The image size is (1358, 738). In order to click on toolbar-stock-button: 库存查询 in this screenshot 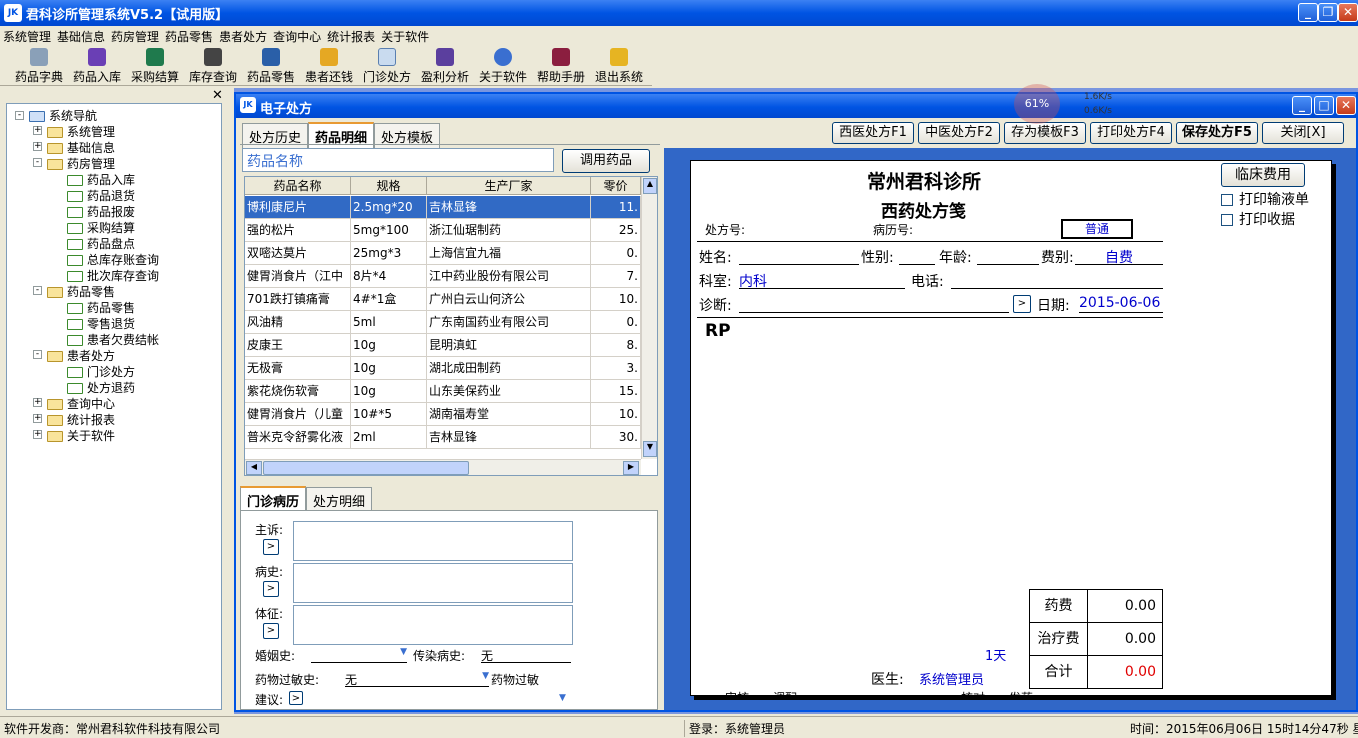, I will do `click(213, 66)`.